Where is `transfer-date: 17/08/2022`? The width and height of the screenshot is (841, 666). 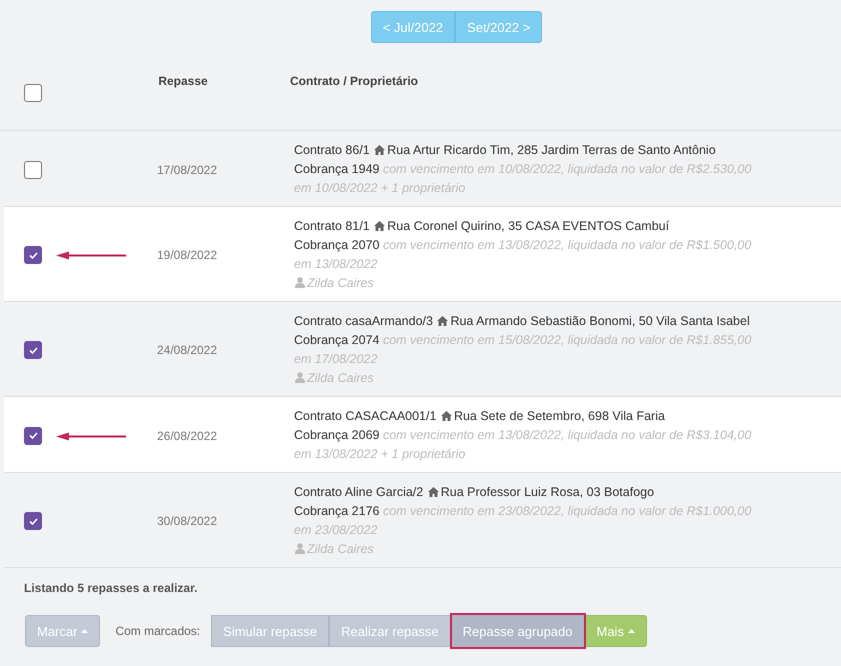
transfer-date: 17/08/2022 is located at coordinates (187, 169).